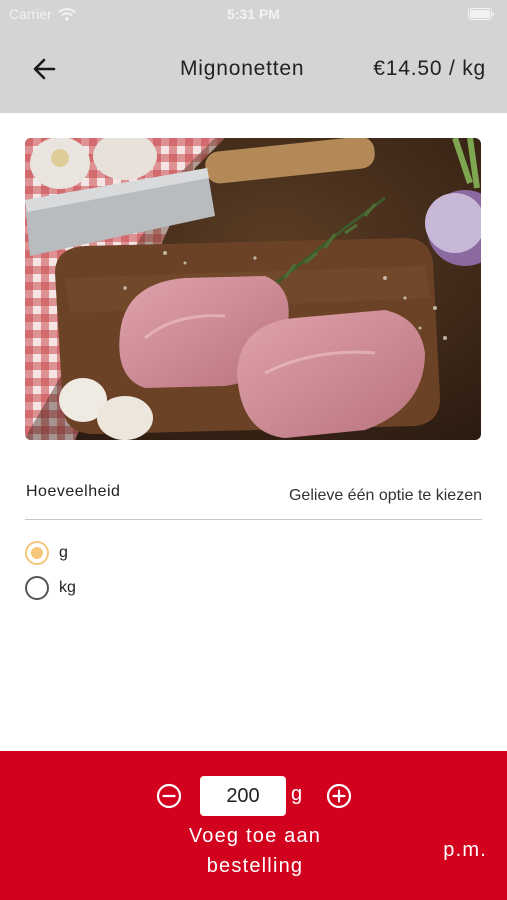 Image resolution: width=507 pixels, height=900 pixels. What do you see at coordinates (253, 519) in the screenshot?
I see `section-divider` at bounding box center [253, 519].